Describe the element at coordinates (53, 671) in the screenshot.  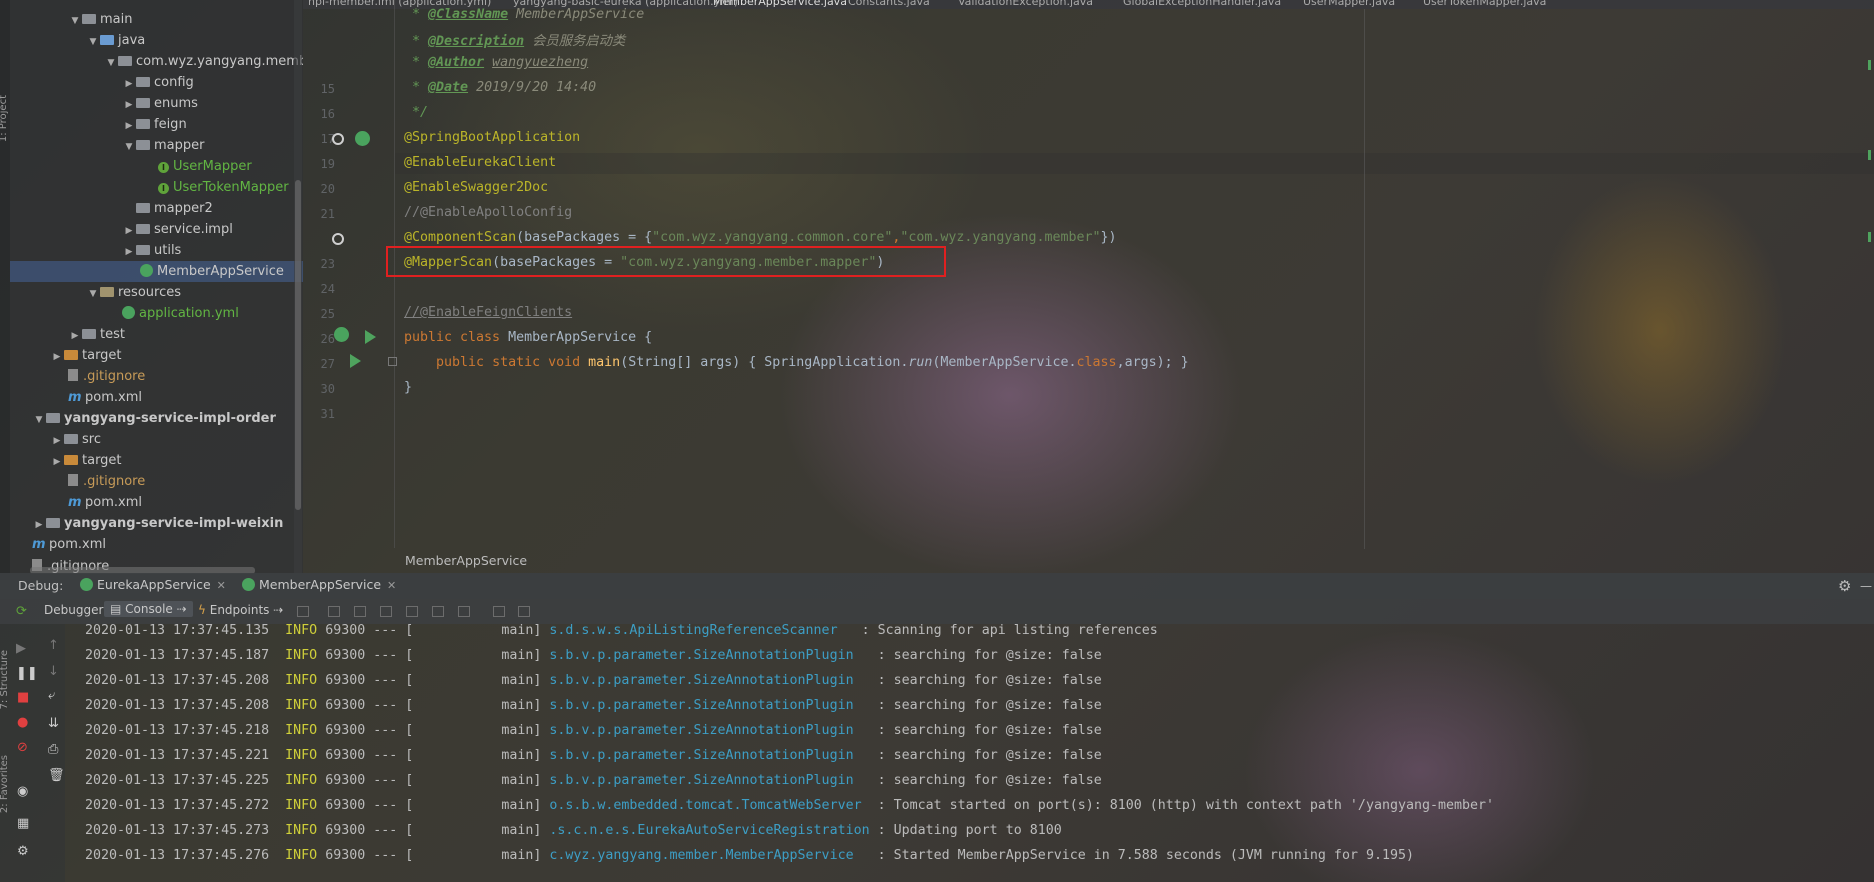
I see `down-arrow-icon: ↓` at that location.